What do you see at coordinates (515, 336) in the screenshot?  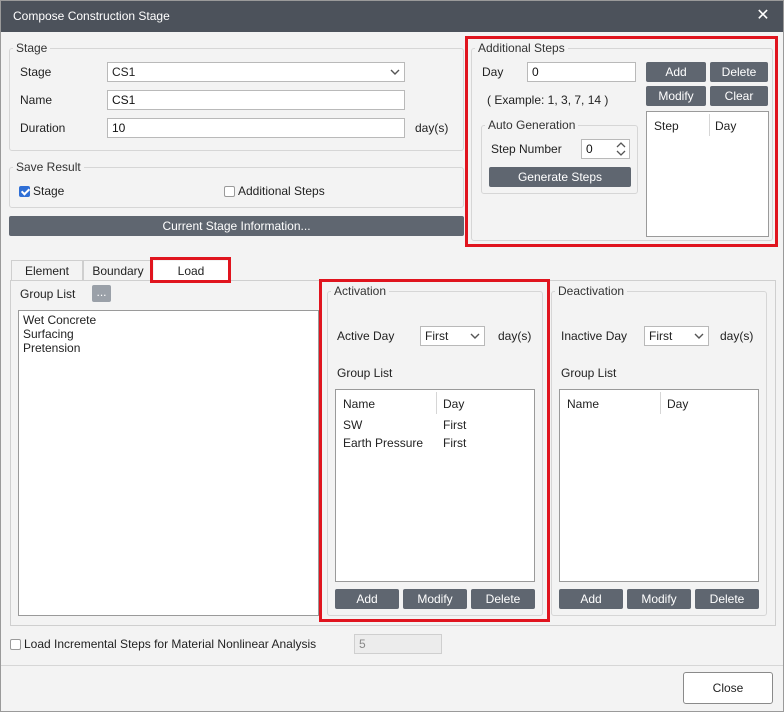 I see `active-day-unit: day(s)` at bounding box center [515, 336].